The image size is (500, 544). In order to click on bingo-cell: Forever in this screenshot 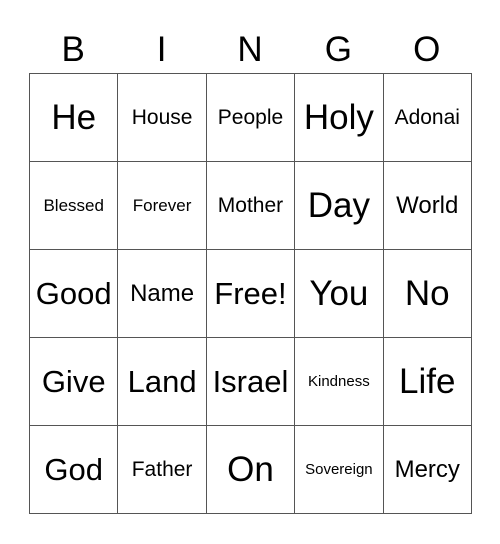, I will do `click(162, 205)`.